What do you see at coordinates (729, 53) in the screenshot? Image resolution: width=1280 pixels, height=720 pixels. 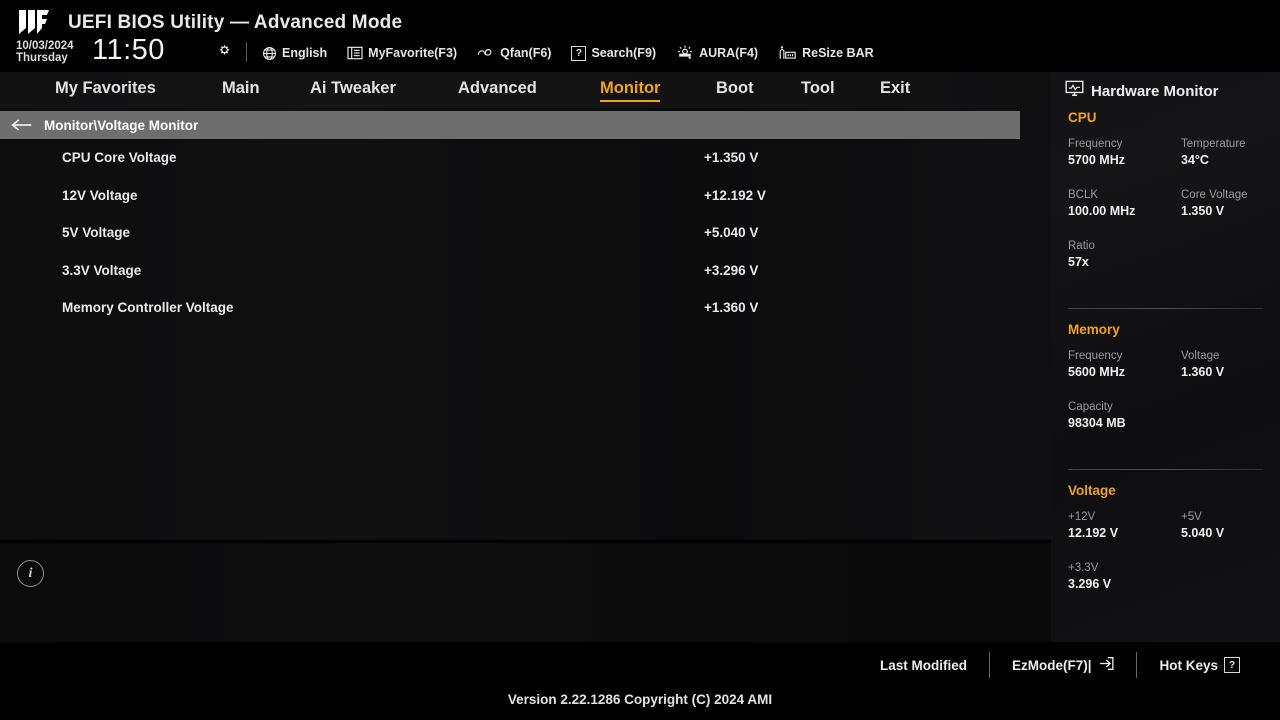 I see `aura-label: AURA(F4)` at bounding box center [729, 53].